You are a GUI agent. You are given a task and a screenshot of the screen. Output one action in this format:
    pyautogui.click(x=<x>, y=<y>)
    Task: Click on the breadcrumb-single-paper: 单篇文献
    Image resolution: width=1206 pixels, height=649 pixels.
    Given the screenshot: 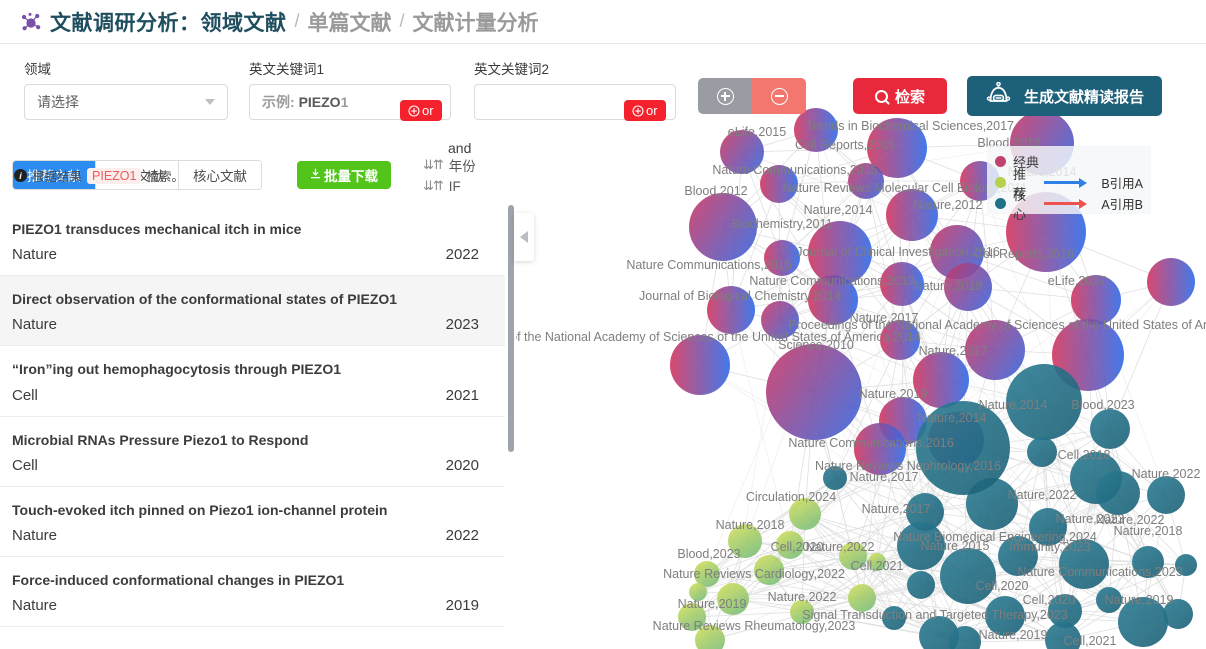 What is the action you would take?
    pyautogui.click(x=350, y=22)
    